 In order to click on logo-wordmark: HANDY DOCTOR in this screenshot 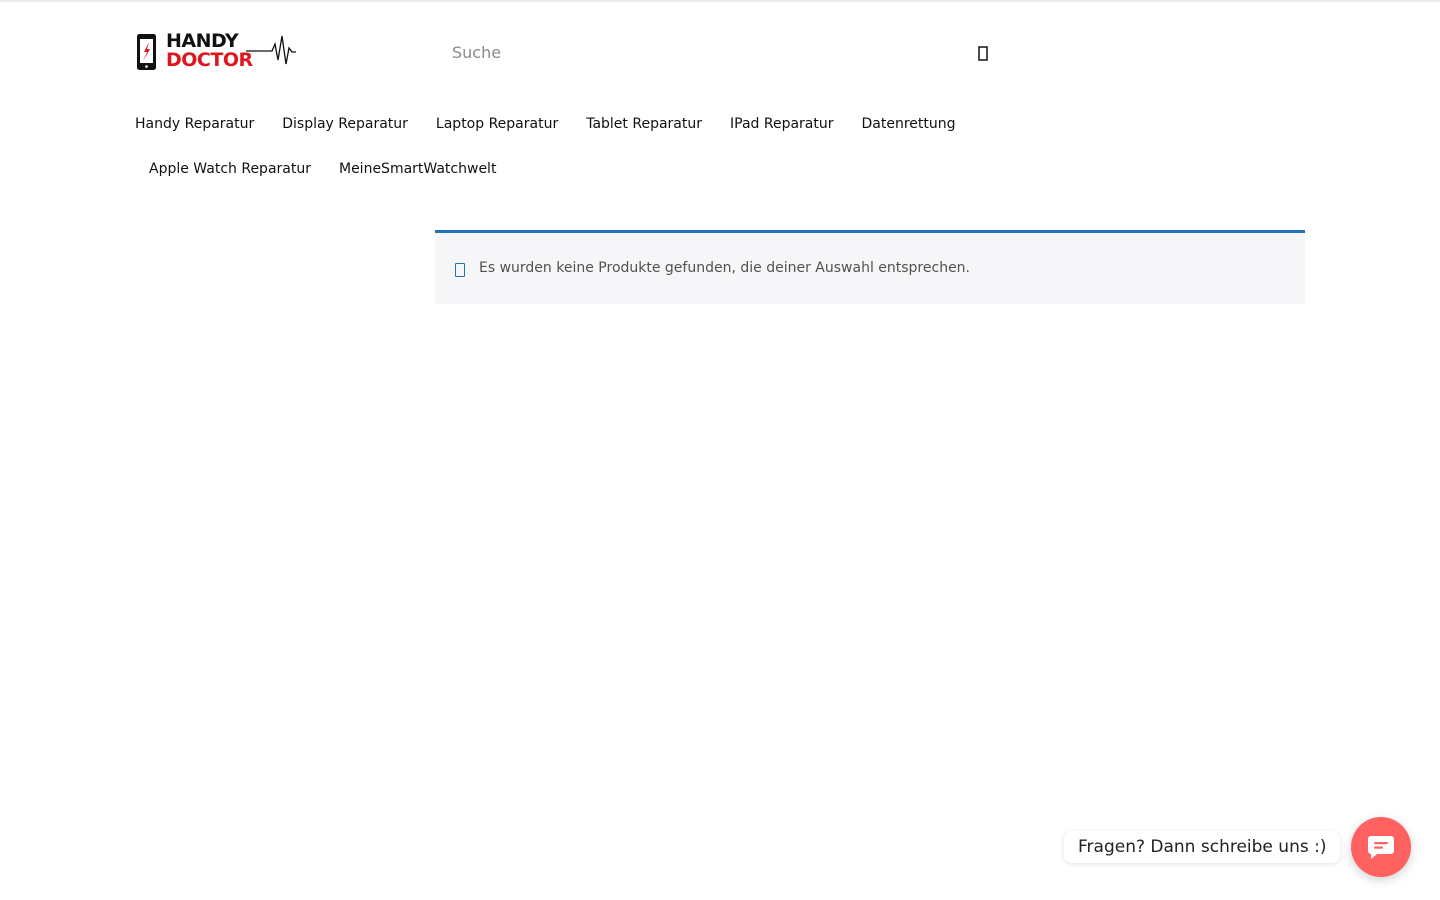, I will do `click(209, 51)`.